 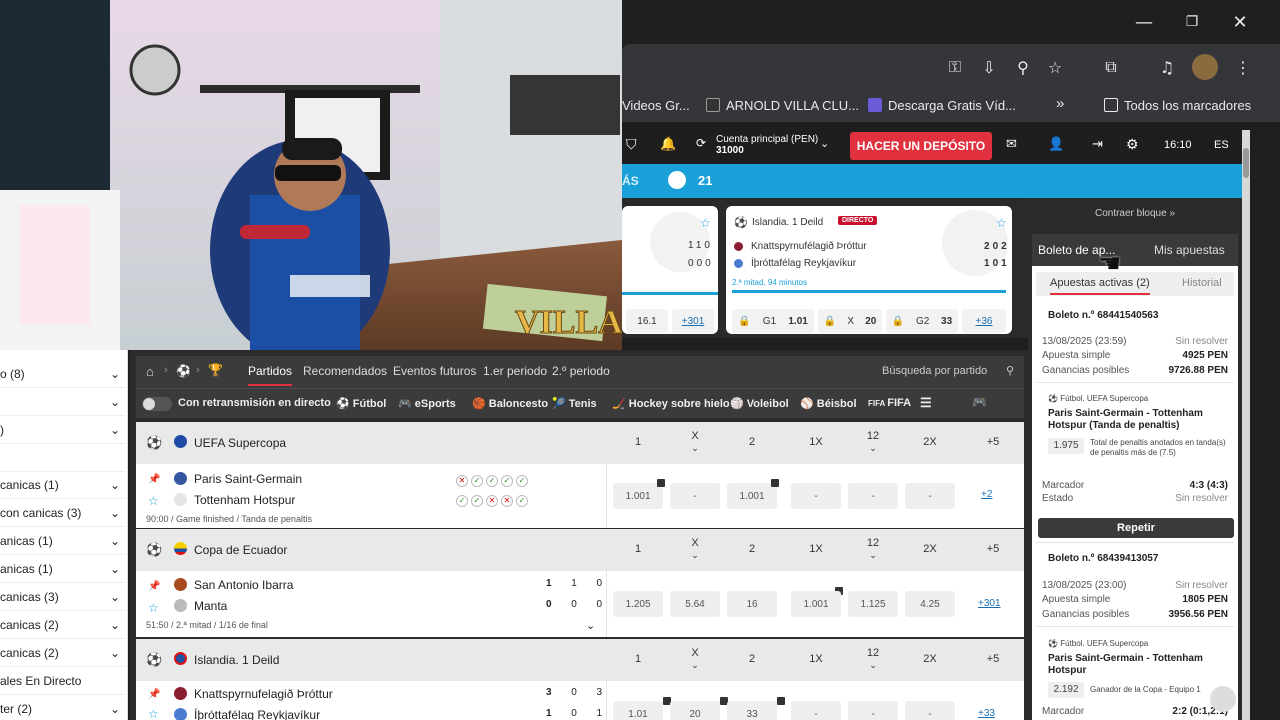 I want to click on match-search-input: Búsqueda por partido ⚲, so click(x=948, y=372).